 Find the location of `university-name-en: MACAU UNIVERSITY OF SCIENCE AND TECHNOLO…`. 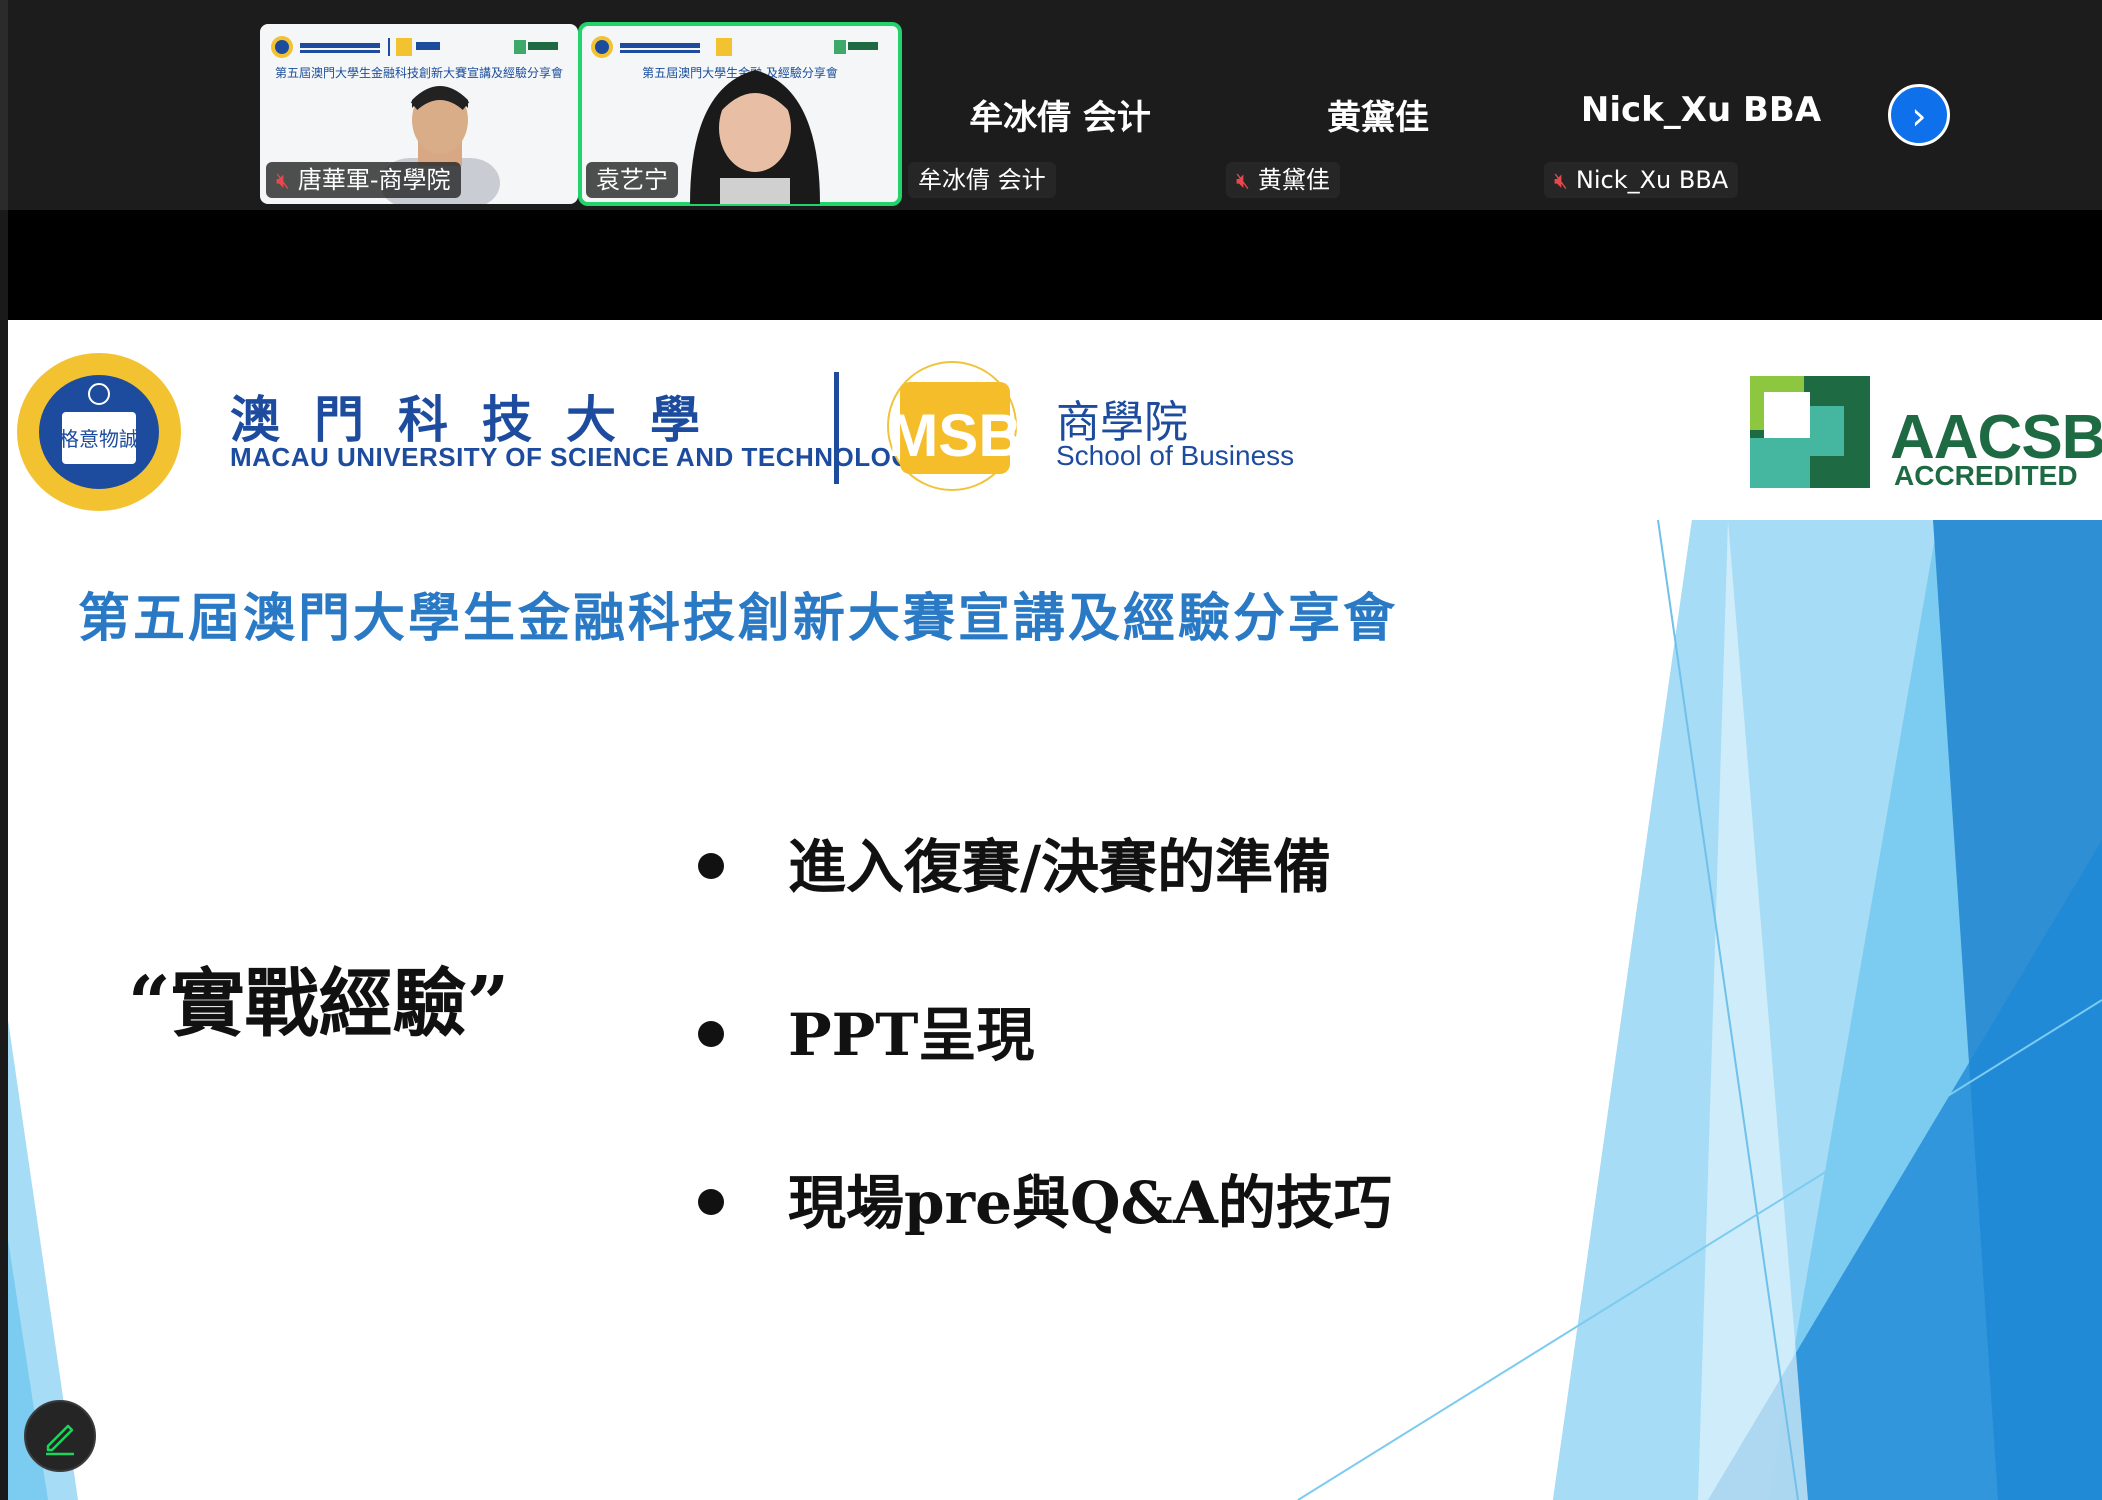

university-name-en: MACAU UNIVERSITY OF SCIENCE AND TECHNOLO… is located at coordinates (580, 457).